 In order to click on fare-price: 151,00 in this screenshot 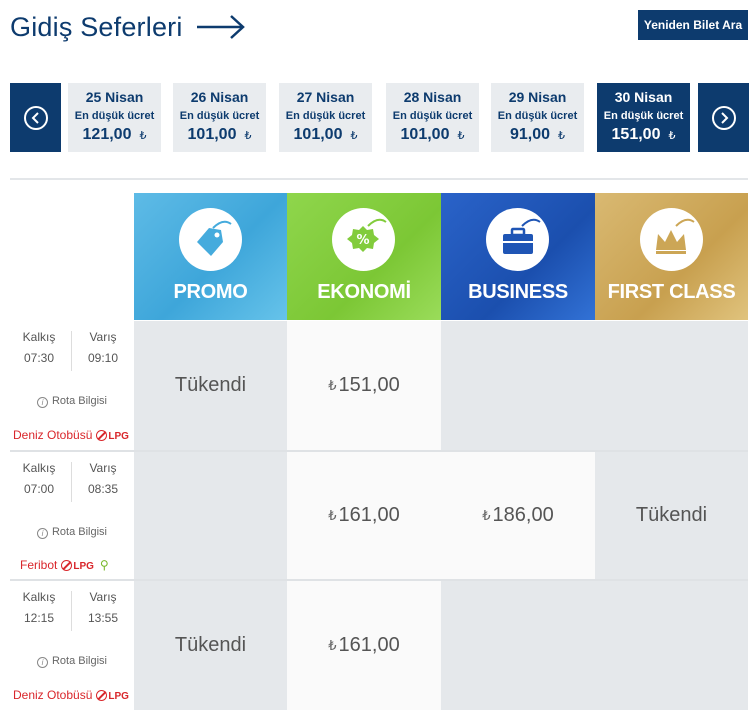, I will do `click(369, 385)`.